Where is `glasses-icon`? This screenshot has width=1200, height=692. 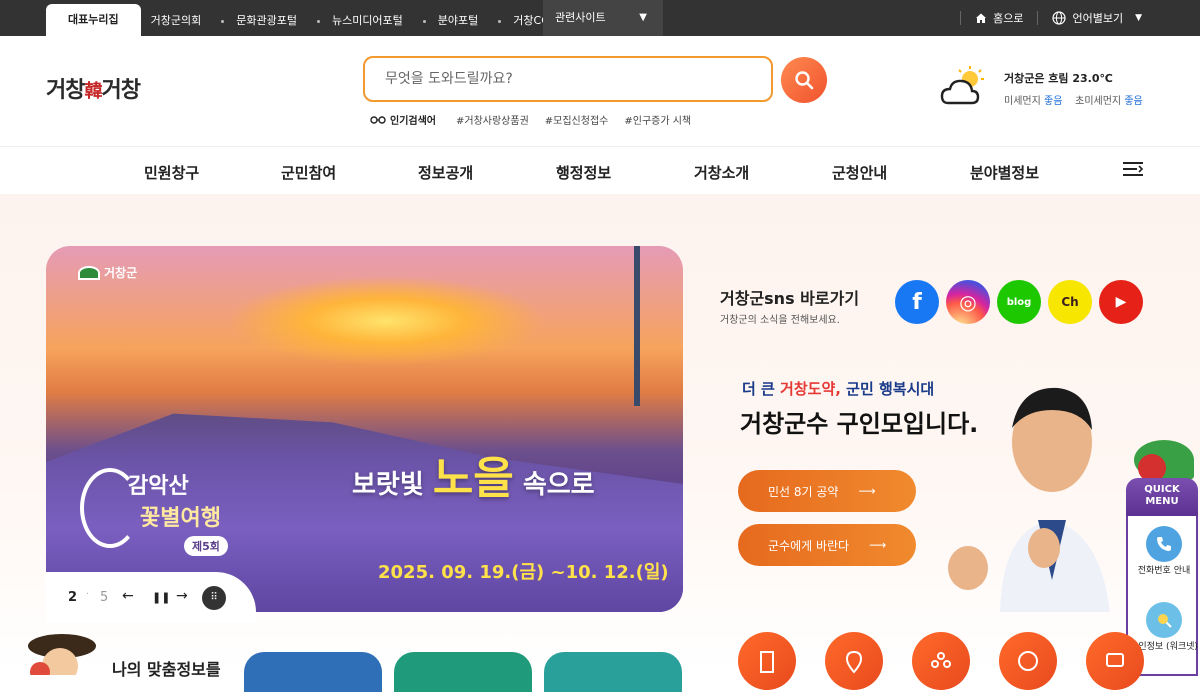
glasses-icon is located at coordinates (378, 119).